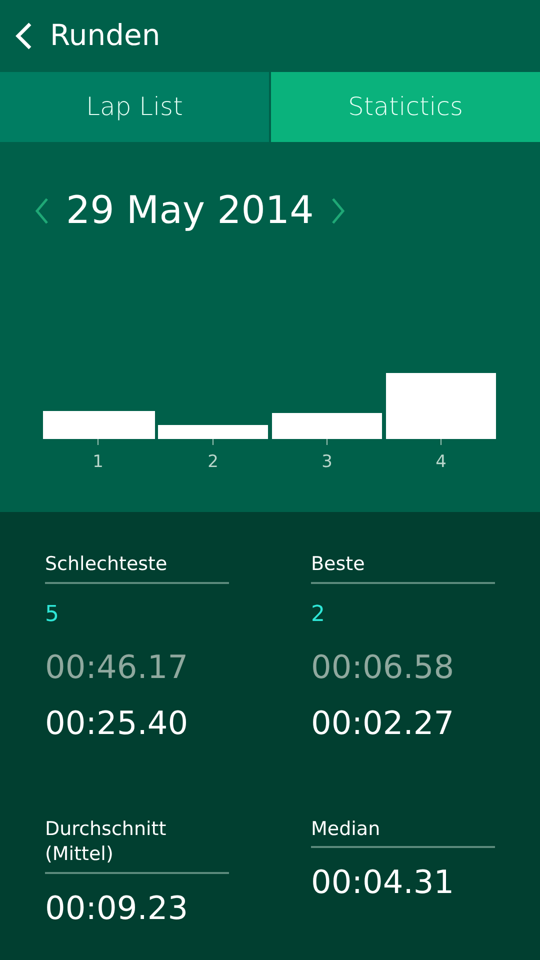 This screenshot has height=960, width=540. I want to click on axis-label: 1, so click(98, 462).